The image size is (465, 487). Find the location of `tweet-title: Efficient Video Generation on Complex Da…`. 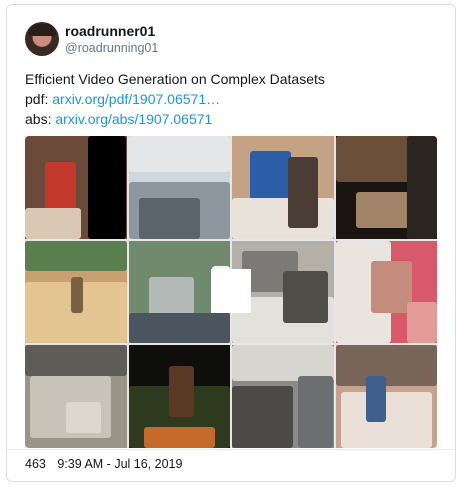

tweet-title: Efficient Video Generation on Complex Da… is located at coordinates (175, 79).